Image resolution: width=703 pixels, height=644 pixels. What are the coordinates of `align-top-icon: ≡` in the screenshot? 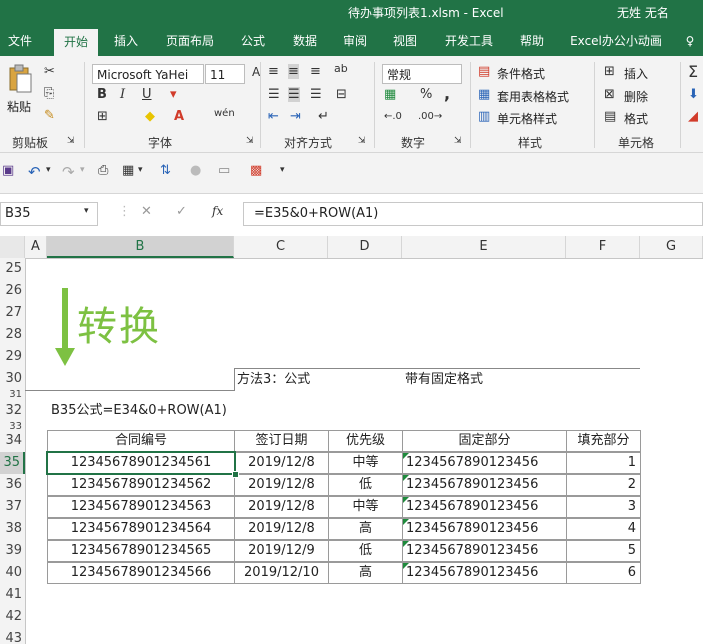 It's located at (273, 71).